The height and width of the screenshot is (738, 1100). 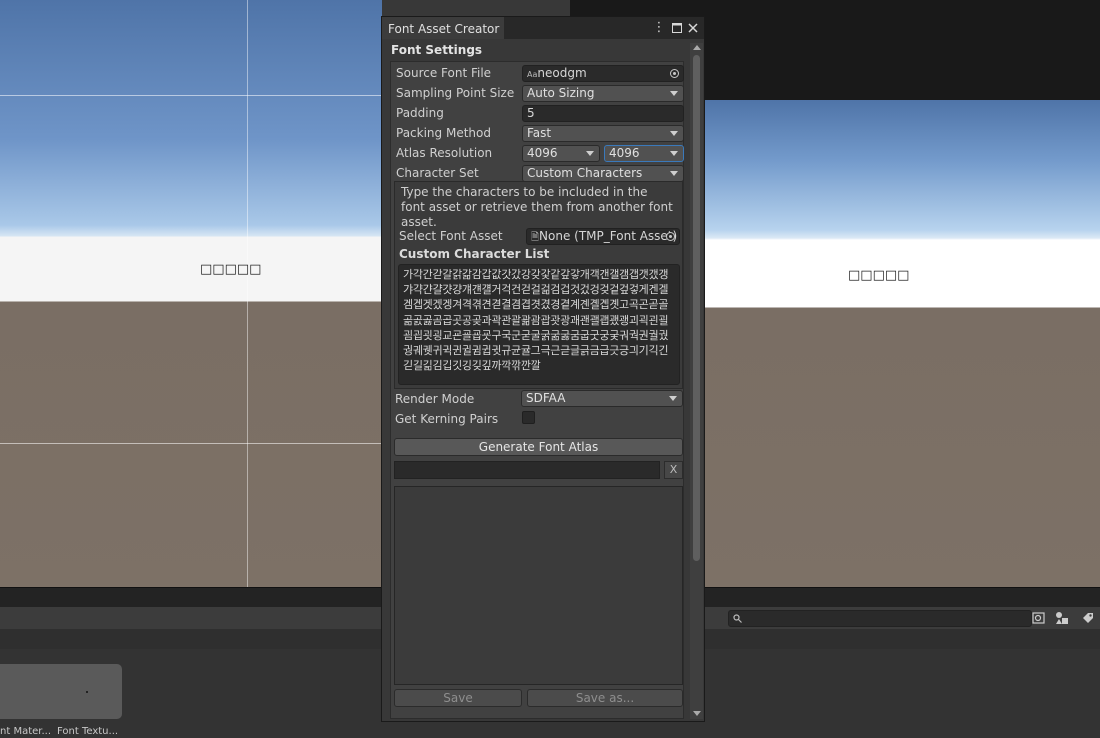 I want to click on scroll-down-icon, so click(x=697, y=713).